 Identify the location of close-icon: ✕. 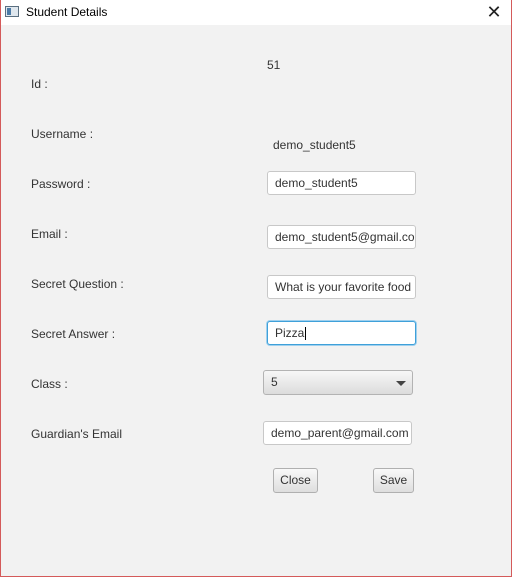
(494, 12).